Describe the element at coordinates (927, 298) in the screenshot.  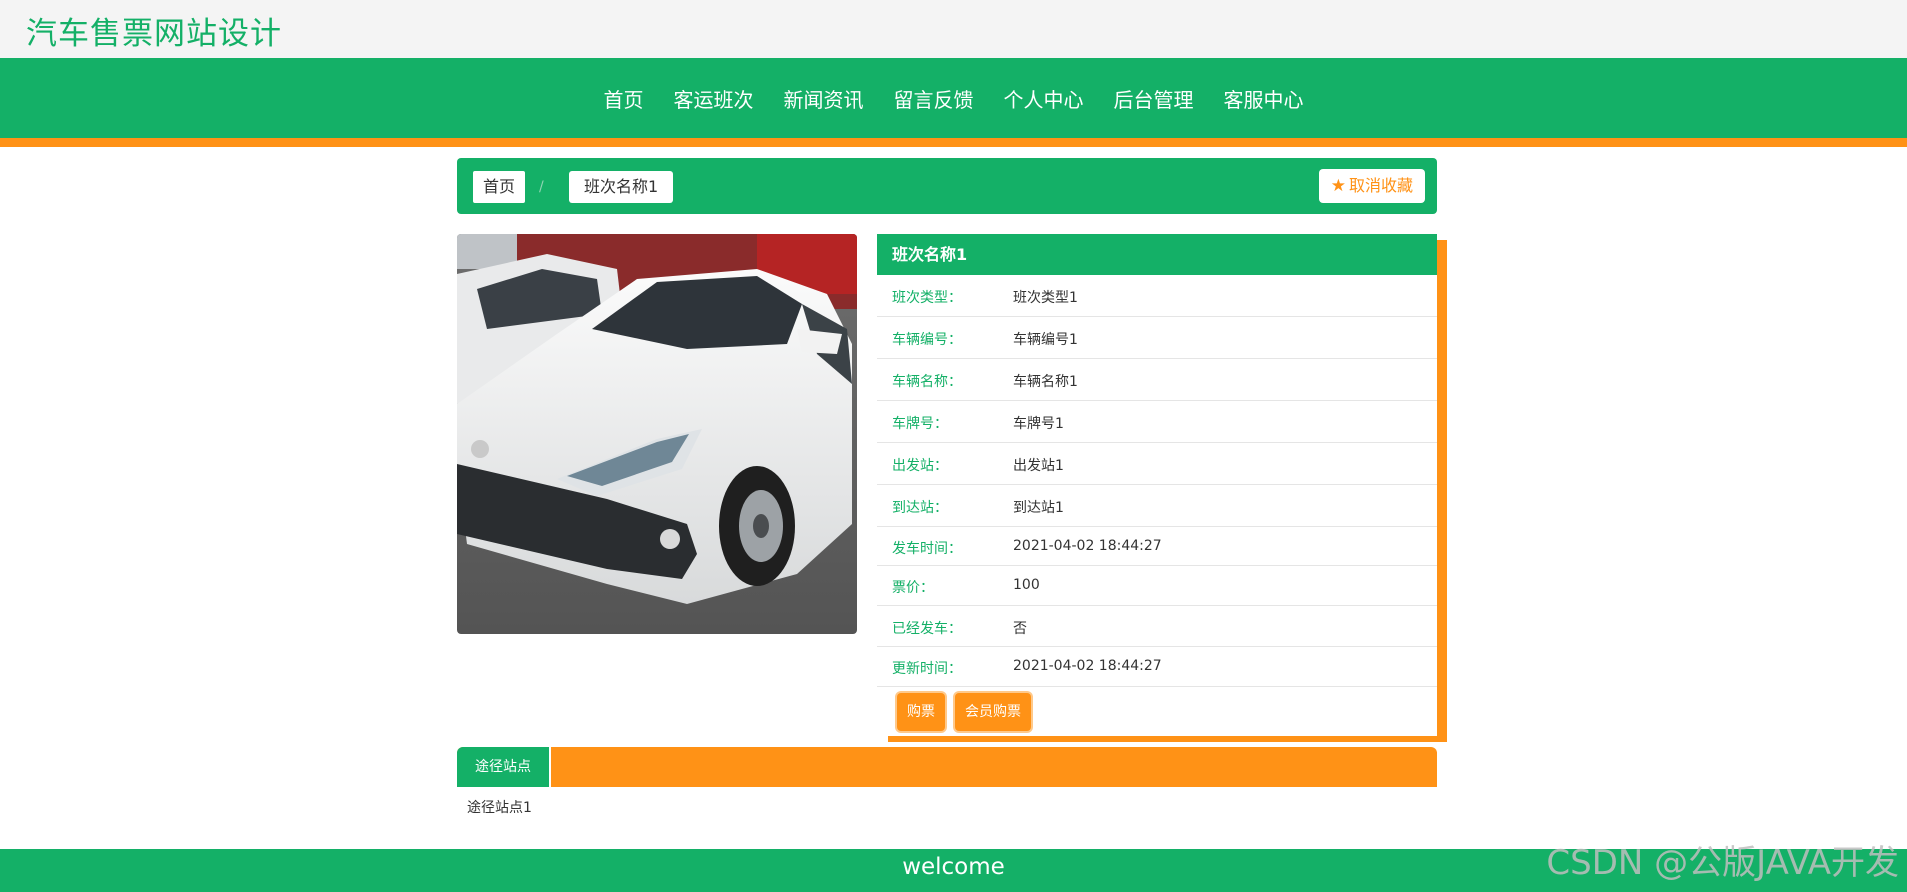
I see `detail-label: 班次类型：` at that location.